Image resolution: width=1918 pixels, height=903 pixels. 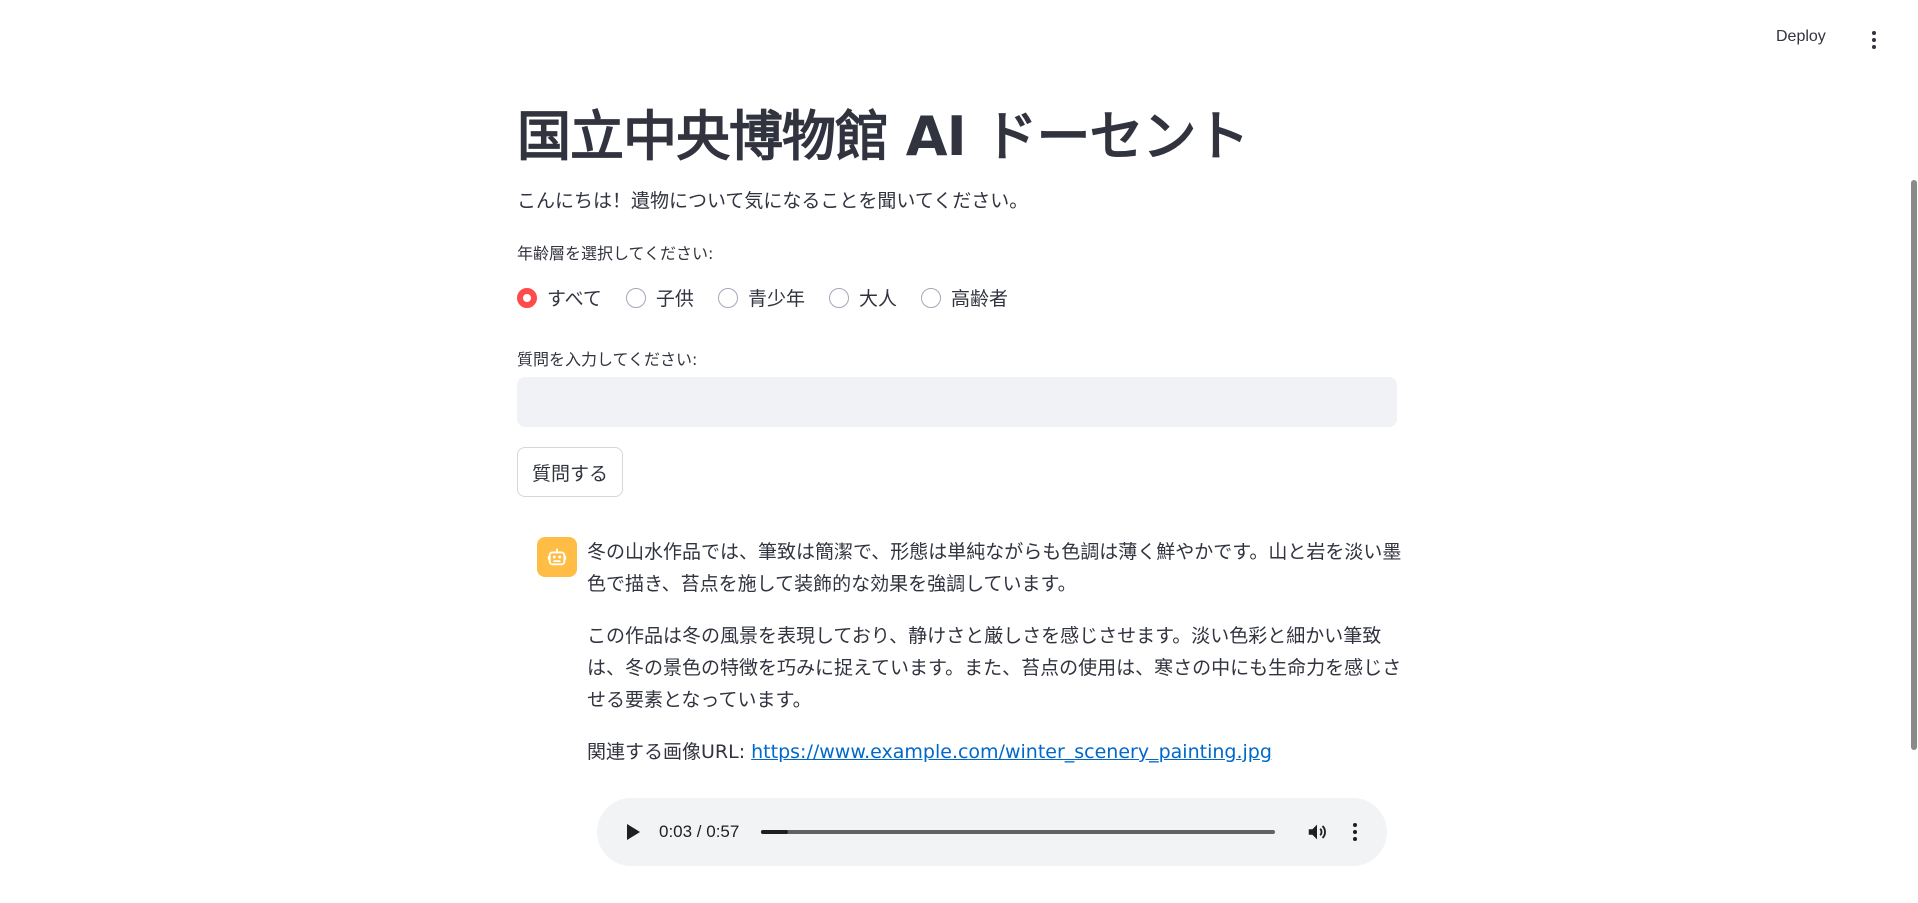 I want to click on greeting-text: こんにちは！遺物について気になることを聞いてください。, so click(x=773, y=201).